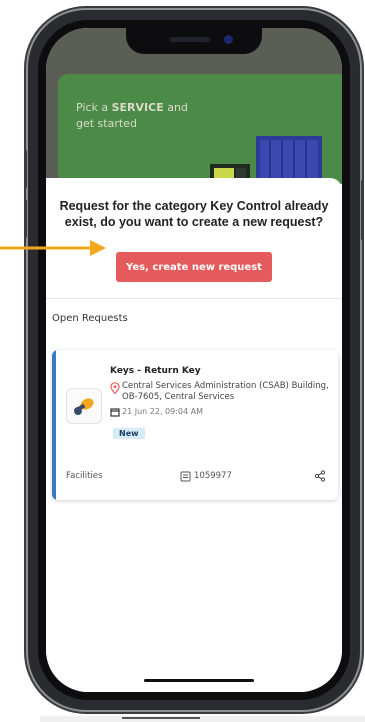 This screenshot has height=722, width=365. Describe the element at coordinates (362, 210) in the screenshot. I see `power-button` at that location.